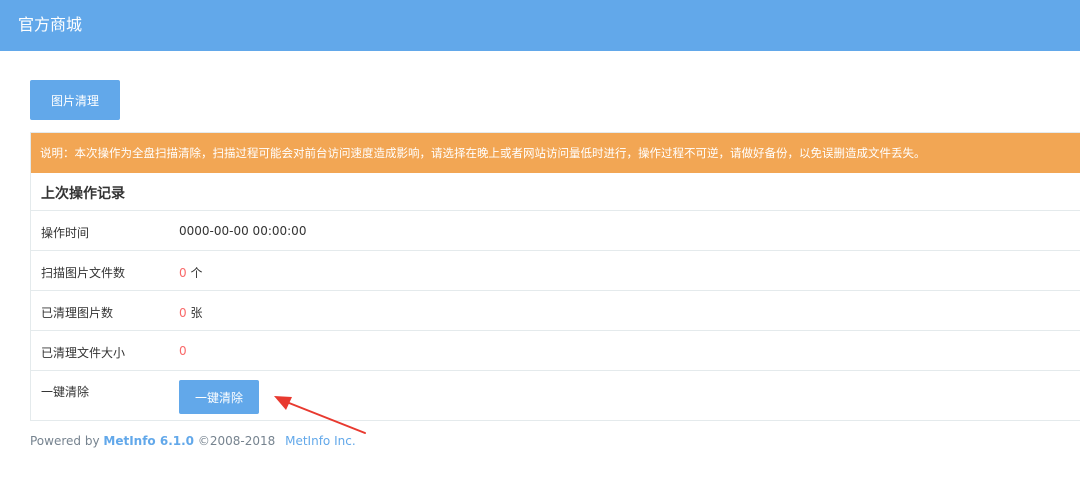 This screenshot has width=1080, height=484. I want to click on row-label-one-click-clear: 一键清除, so click(65, 392).